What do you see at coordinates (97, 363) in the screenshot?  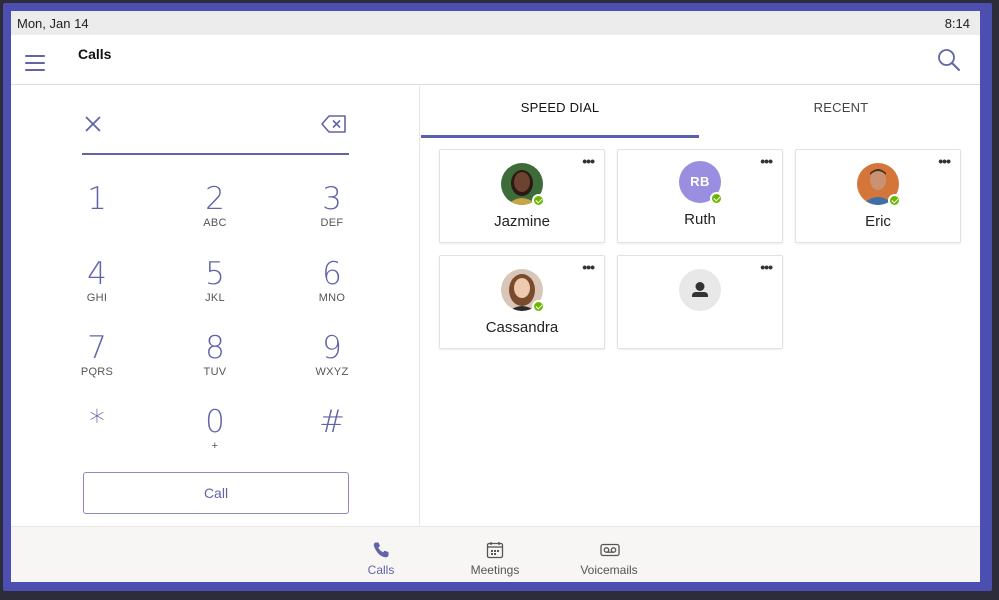 I see `dial-key-7: 7 PQRS` at bounding box center [97, 363].